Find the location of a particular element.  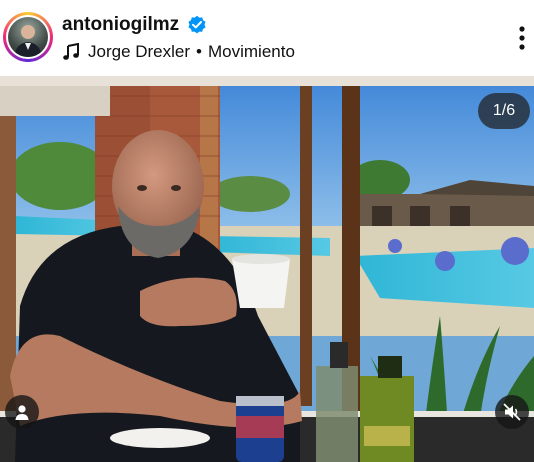

user-tag-icon is located at coordinates (22, 412).